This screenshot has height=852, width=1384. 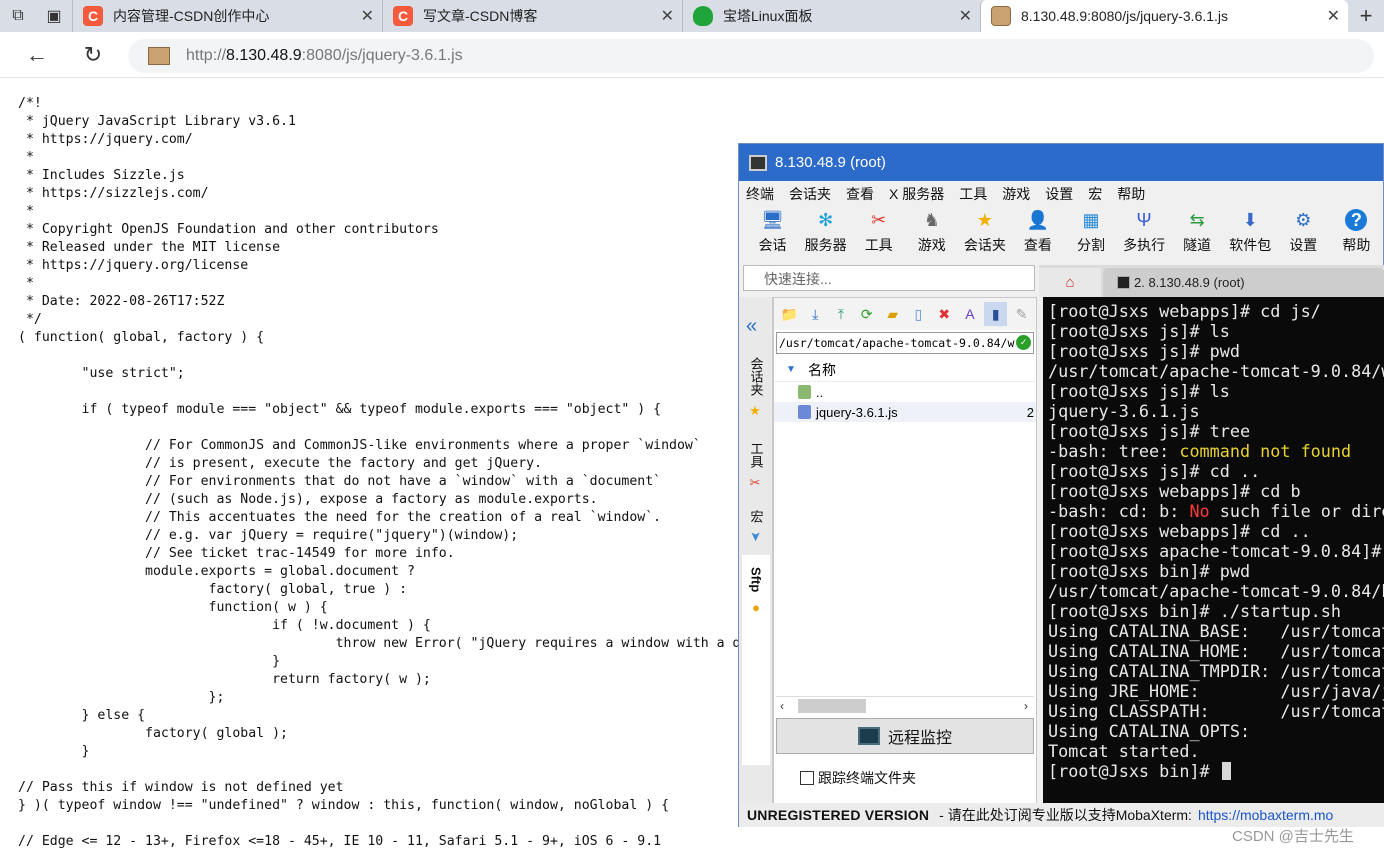 I want to click on tab-actions-icon: ▣, so click(x=54, y=16).